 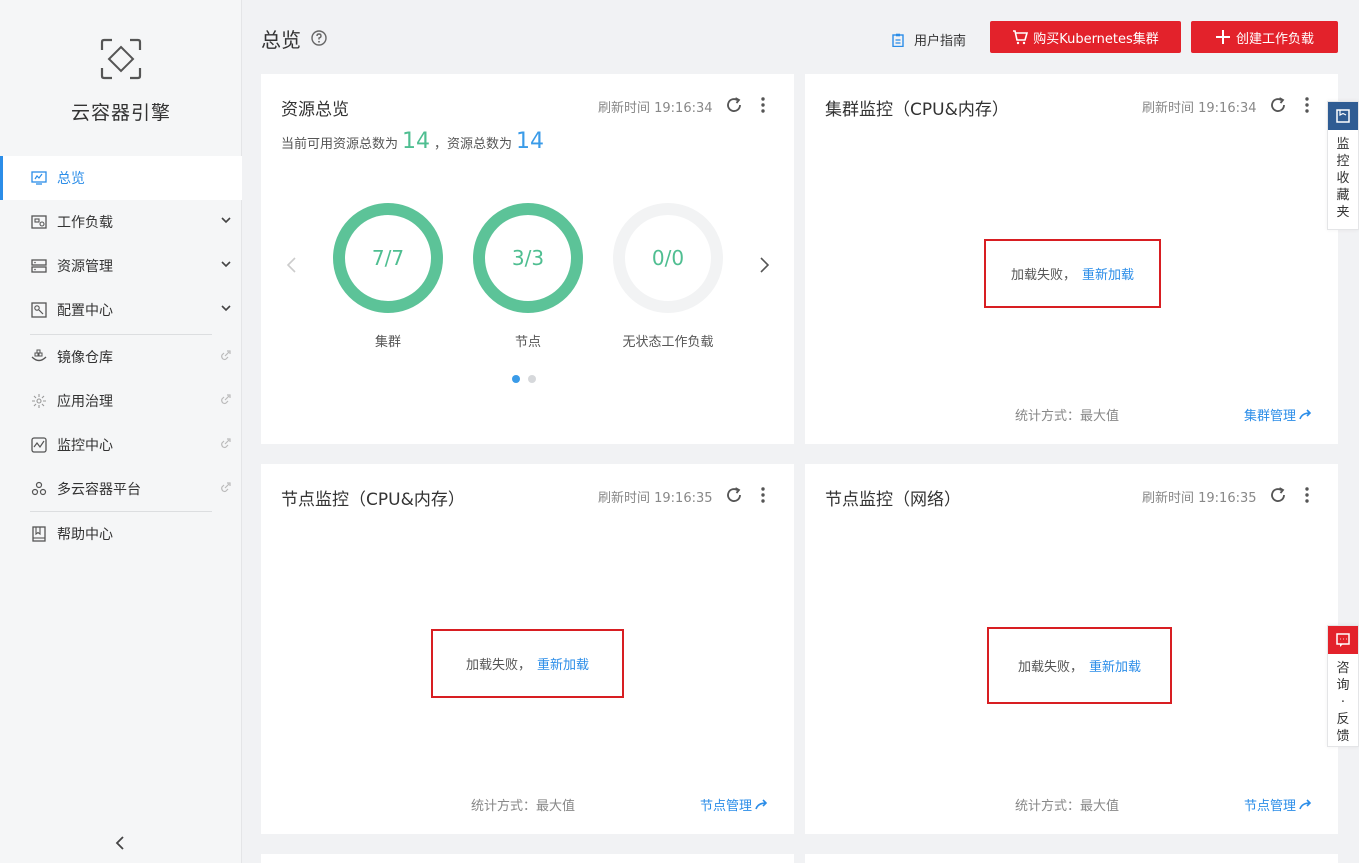 I want to click on user-guide-link: 用户指南, so click(x=928, y=39).